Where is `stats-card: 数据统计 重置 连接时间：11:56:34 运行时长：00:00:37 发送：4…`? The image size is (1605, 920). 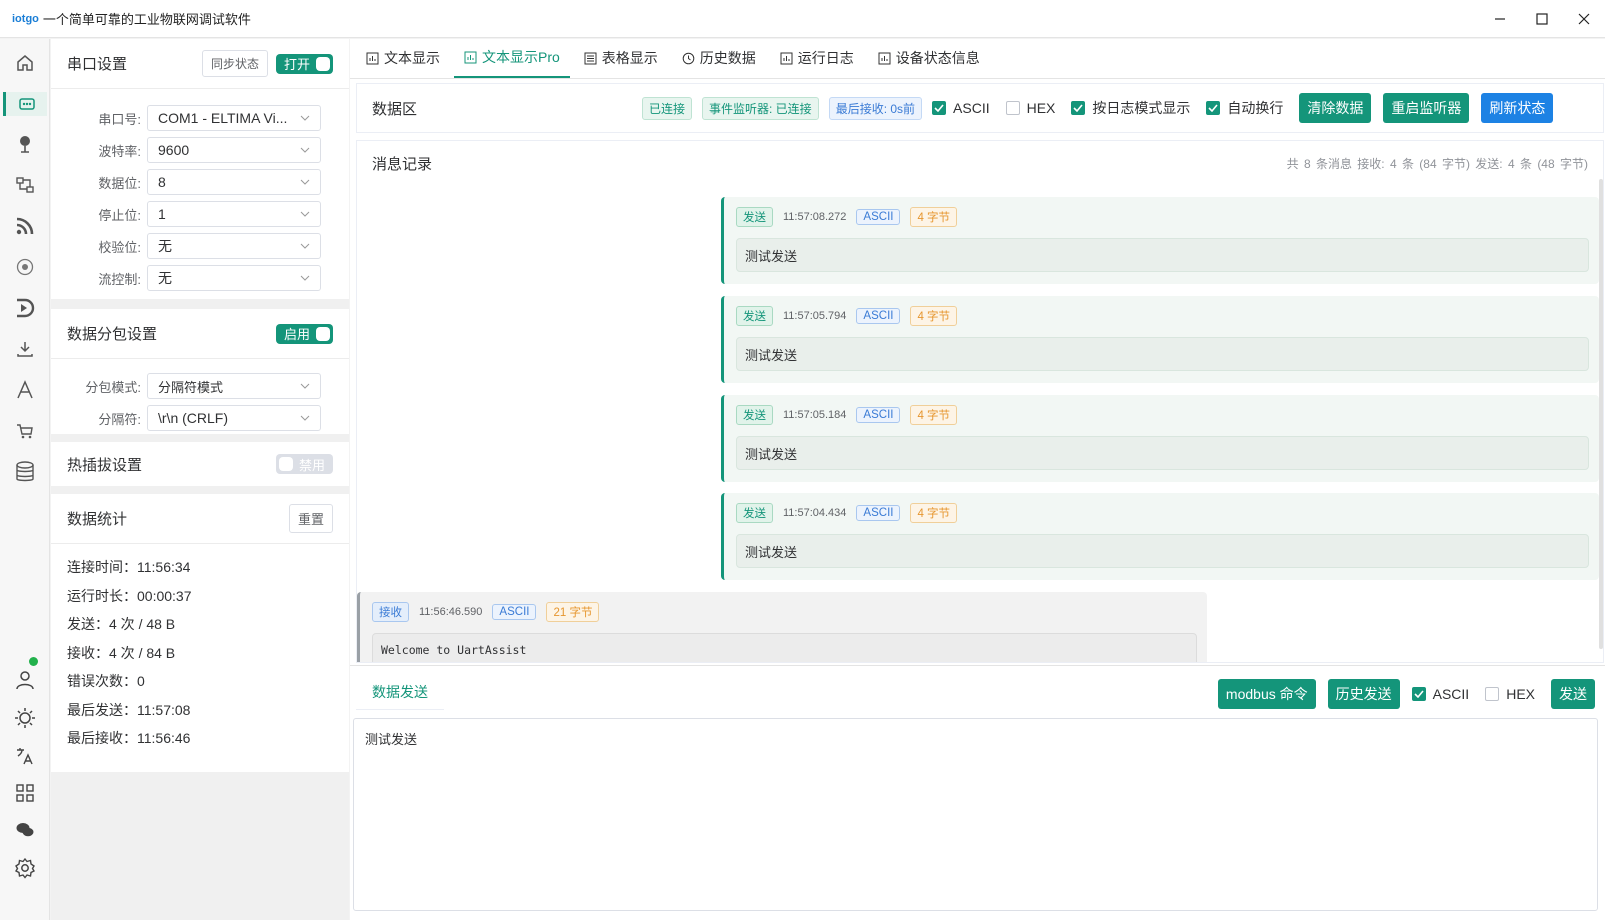 stats-card: 数据统计 重置 连接时间：11:56:34 运行时长：00:00:37 发送：4… is located at coordinates (200, 633).